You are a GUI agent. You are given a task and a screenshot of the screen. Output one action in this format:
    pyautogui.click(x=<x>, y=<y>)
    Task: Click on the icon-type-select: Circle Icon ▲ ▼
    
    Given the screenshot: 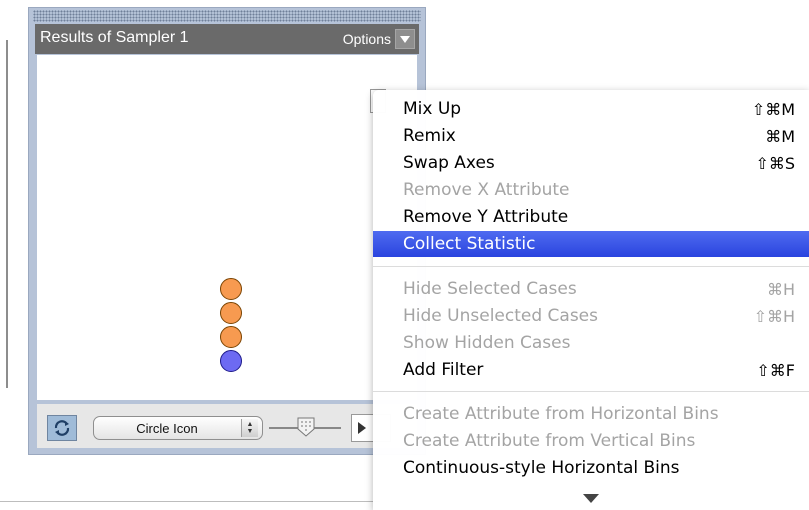 What is the action you would take?
    pyautogui.click(x=178, y=428)
    